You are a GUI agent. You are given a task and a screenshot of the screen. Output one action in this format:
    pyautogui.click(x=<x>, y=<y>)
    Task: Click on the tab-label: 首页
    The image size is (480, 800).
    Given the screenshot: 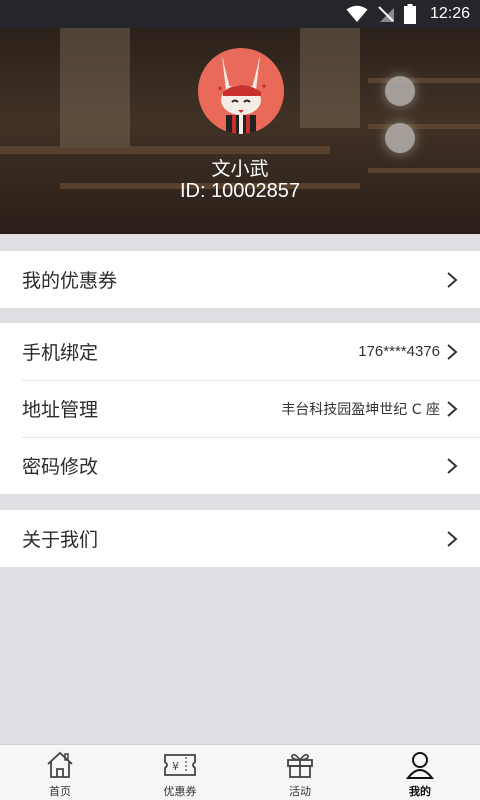 What is the action you would take?
    pyautogui.click(x=60, y=791)
    